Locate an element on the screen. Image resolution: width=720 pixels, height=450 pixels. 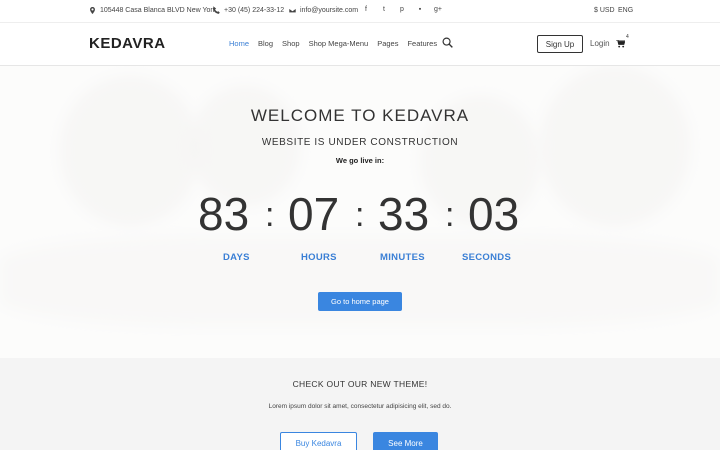
hero-subtitle: WEBSITE IS UNDER CONSTRUCTION is located at coordinates (360, 142).